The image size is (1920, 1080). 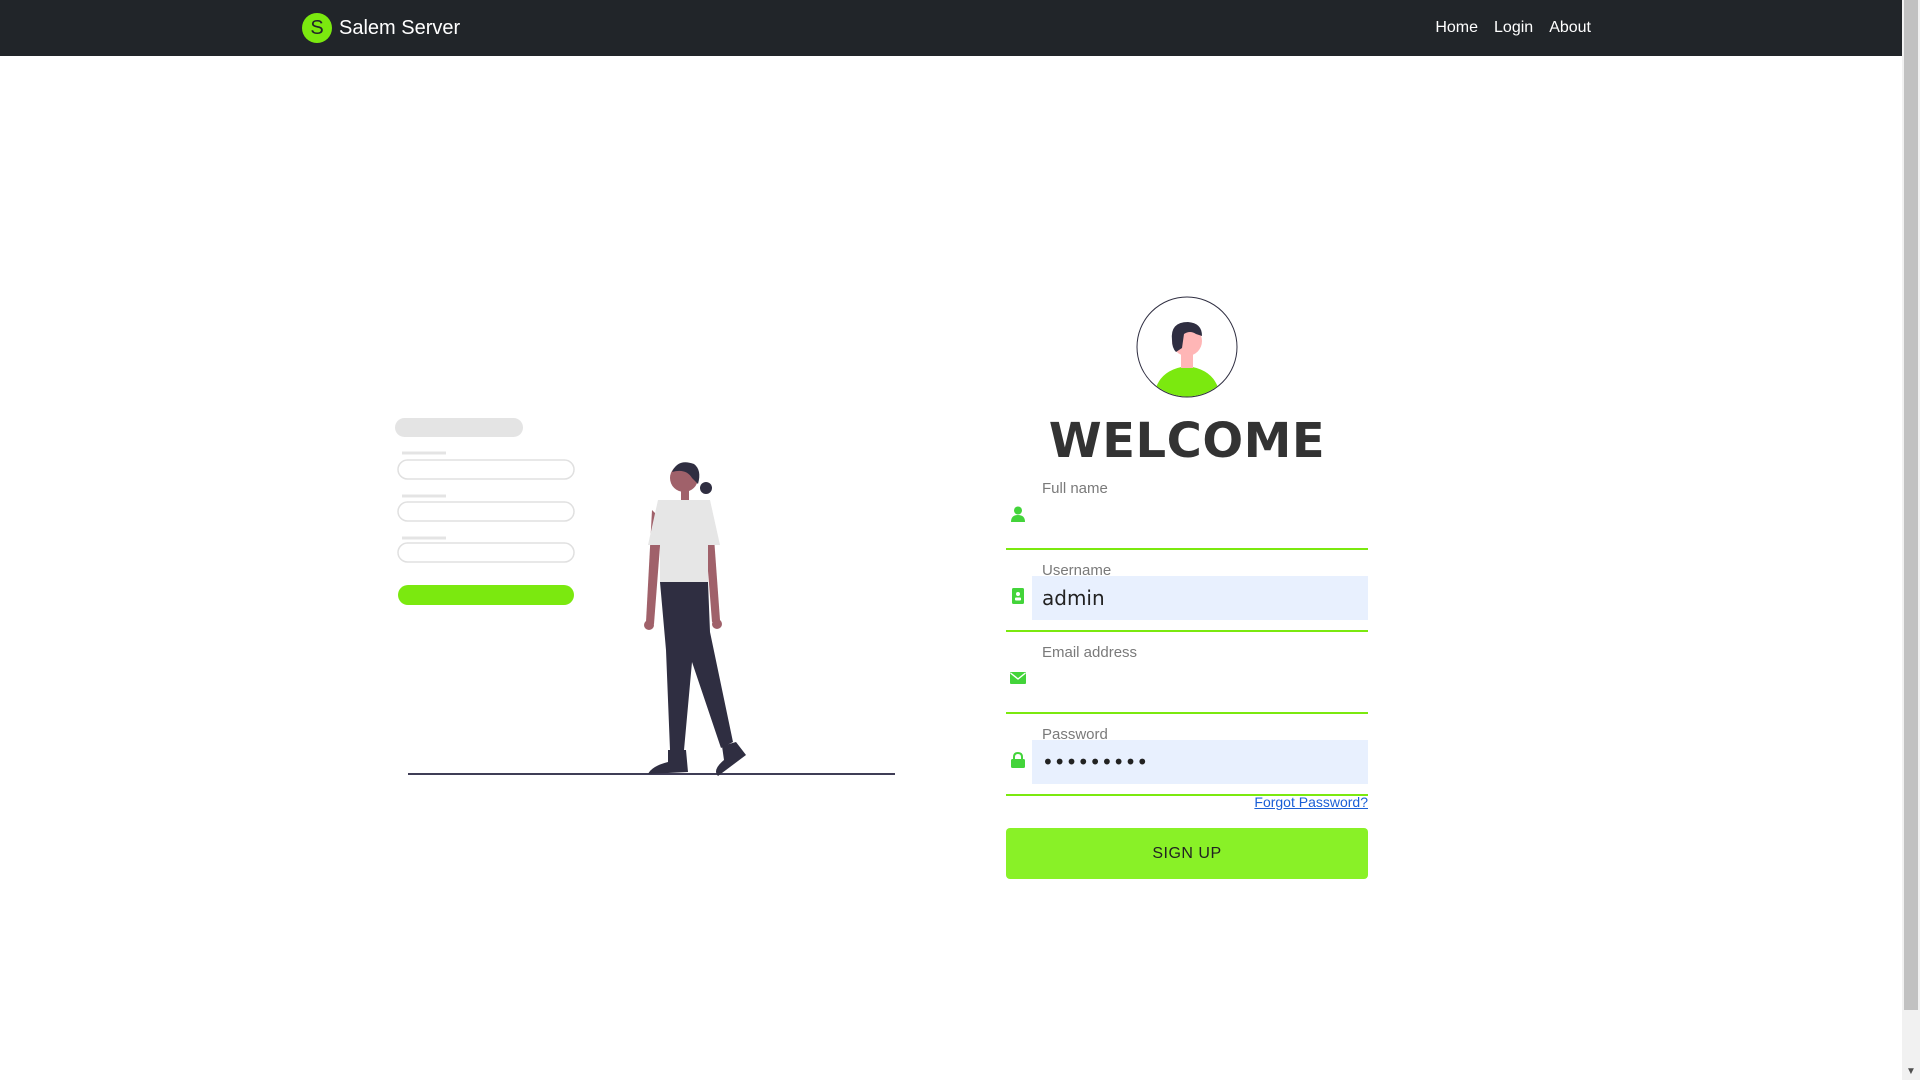 What do you see at coordinates (1200, 516) in the screenshot?
I see `full-name-input` at bounding box center [1200, 516].